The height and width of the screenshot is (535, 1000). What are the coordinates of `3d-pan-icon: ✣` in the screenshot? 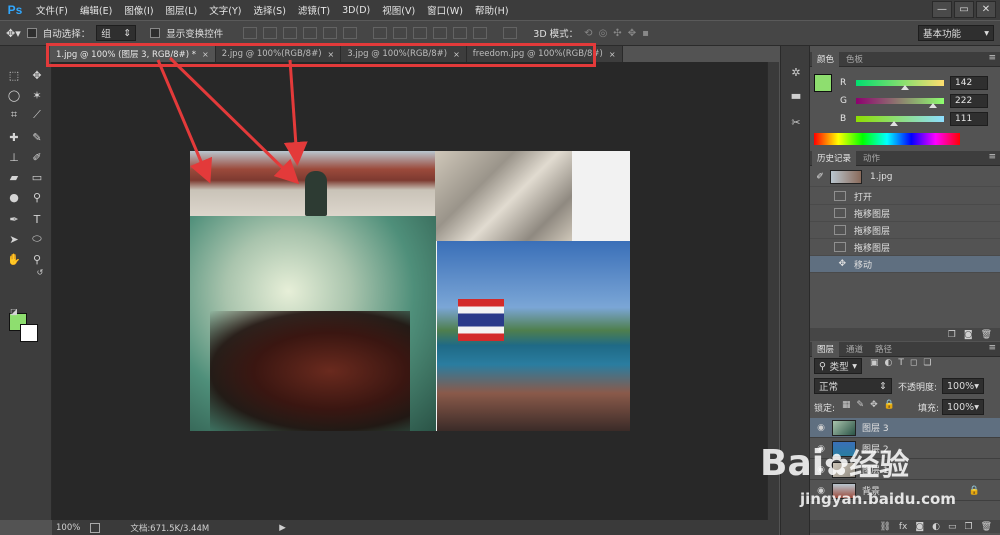 It's located at (617, 33).